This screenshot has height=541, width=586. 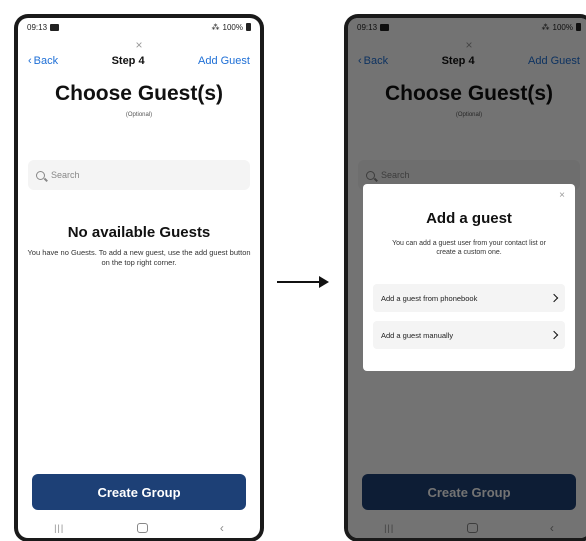 I want to click on back-label: Back, so click(x=46, y=61).